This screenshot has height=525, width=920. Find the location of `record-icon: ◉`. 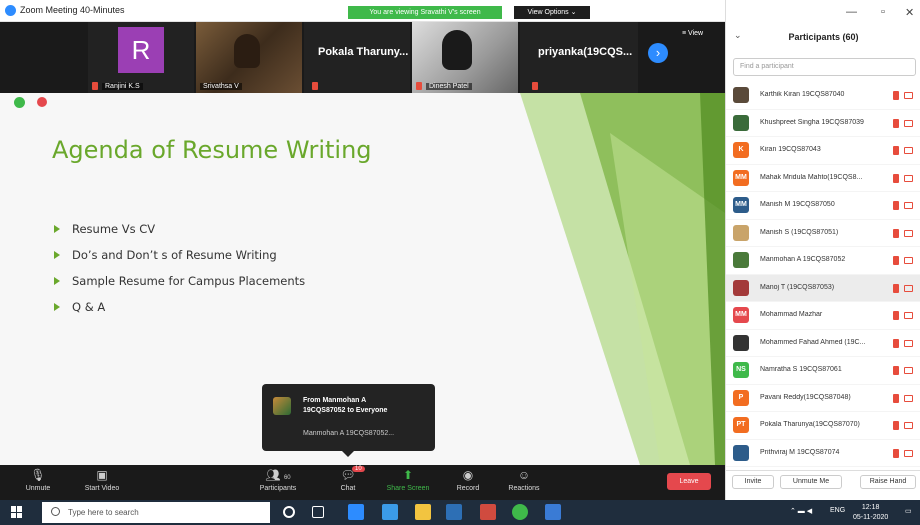

record-icon: ◉ is located at coordinates (468, 475).